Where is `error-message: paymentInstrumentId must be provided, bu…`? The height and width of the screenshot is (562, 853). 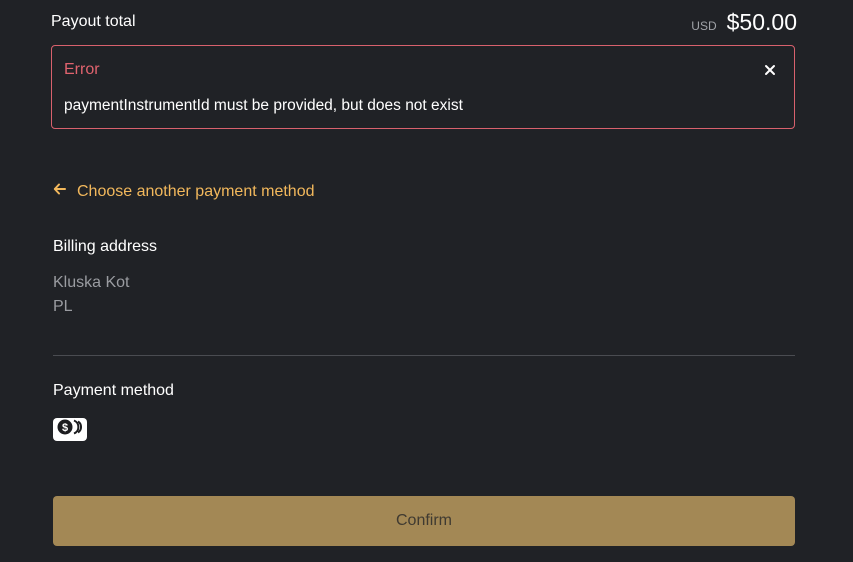
error-message: paymentInstrumentId must be provided, bu… is located at coordinates (263, 105).